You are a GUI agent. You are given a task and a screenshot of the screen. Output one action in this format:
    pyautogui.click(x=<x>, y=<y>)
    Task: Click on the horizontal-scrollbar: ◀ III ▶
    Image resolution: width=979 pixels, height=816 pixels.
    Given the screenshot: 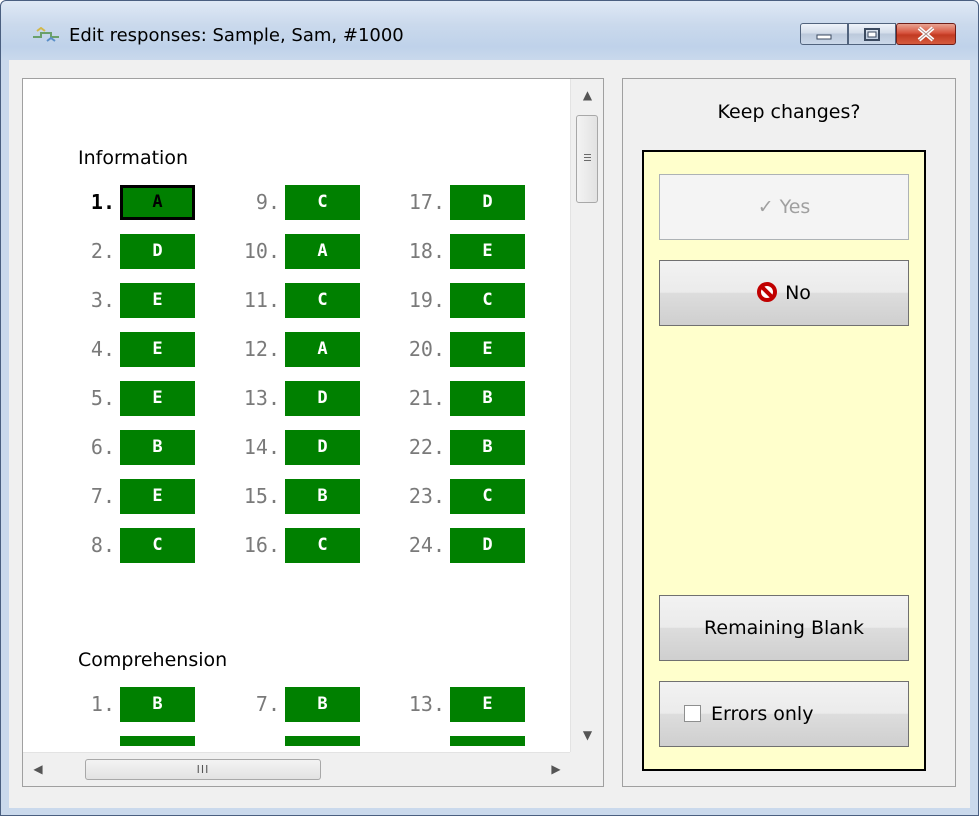 What is the action you would take?
    pyautogui.click(x=297, y=769)
    